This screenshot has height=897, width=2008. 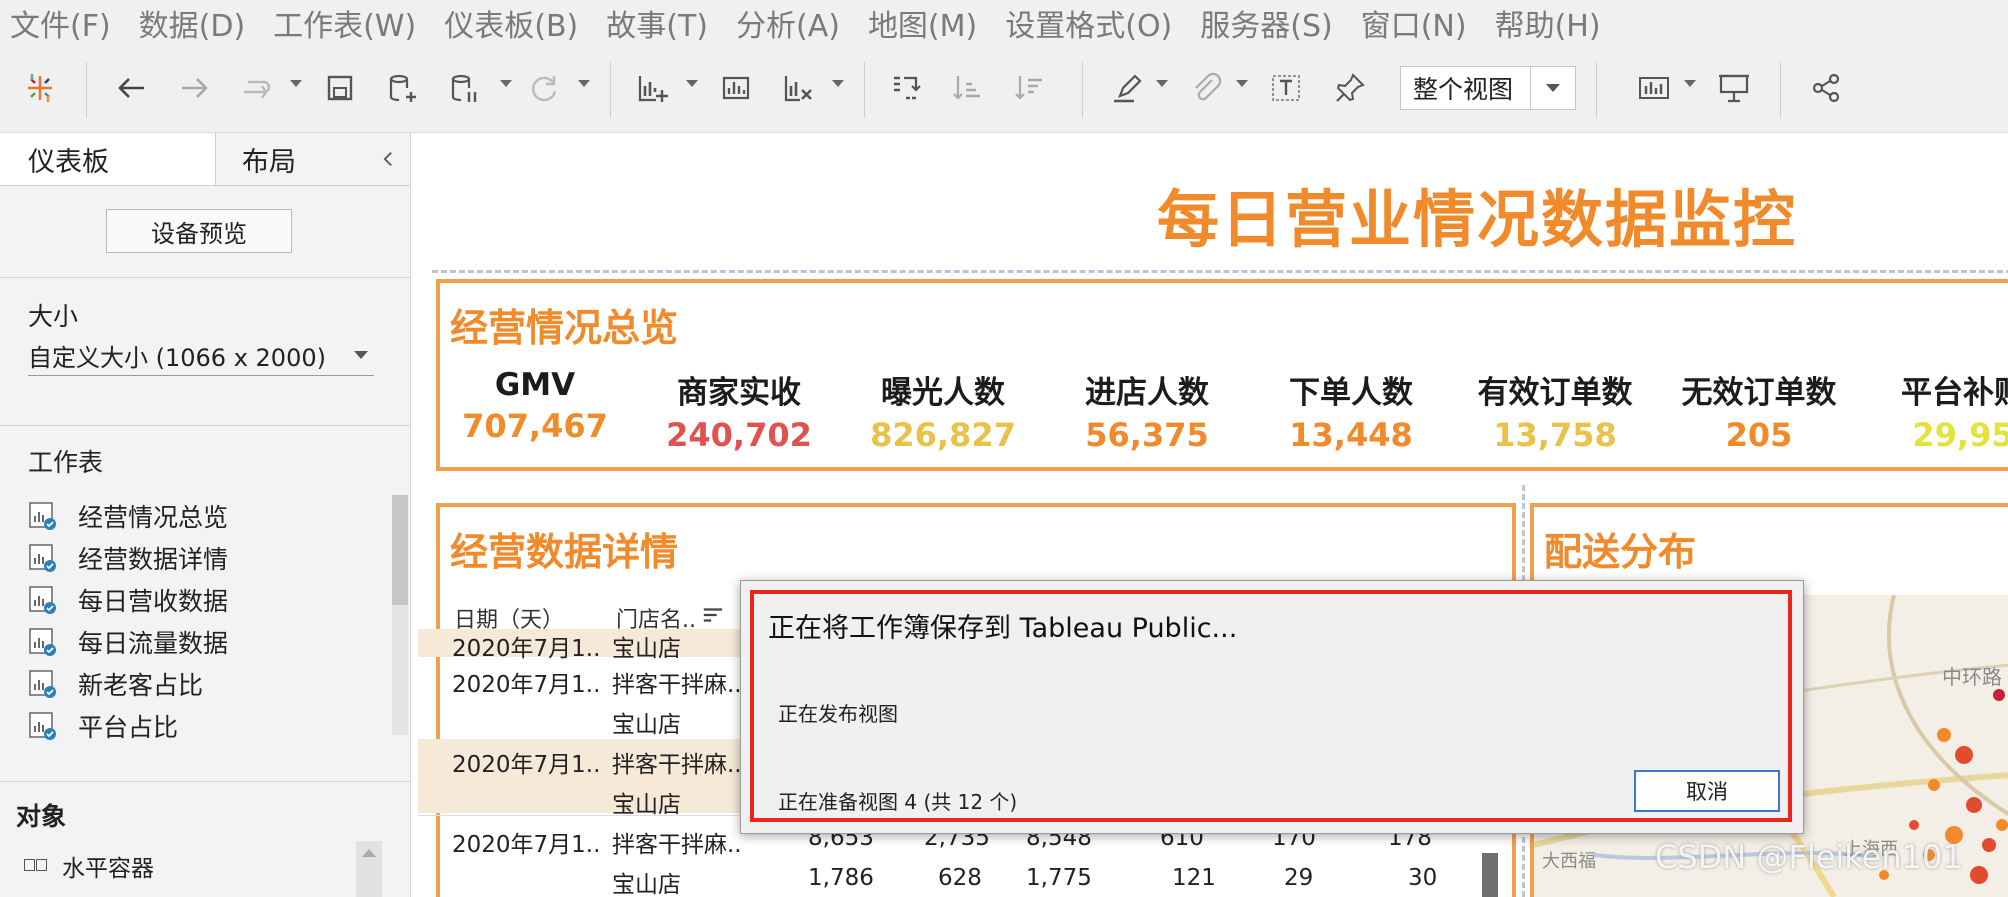 What do you see at coordinates (798, 88) in the screenshot?
I see `clear-sheet-icon` at bounding box center [798, 88].